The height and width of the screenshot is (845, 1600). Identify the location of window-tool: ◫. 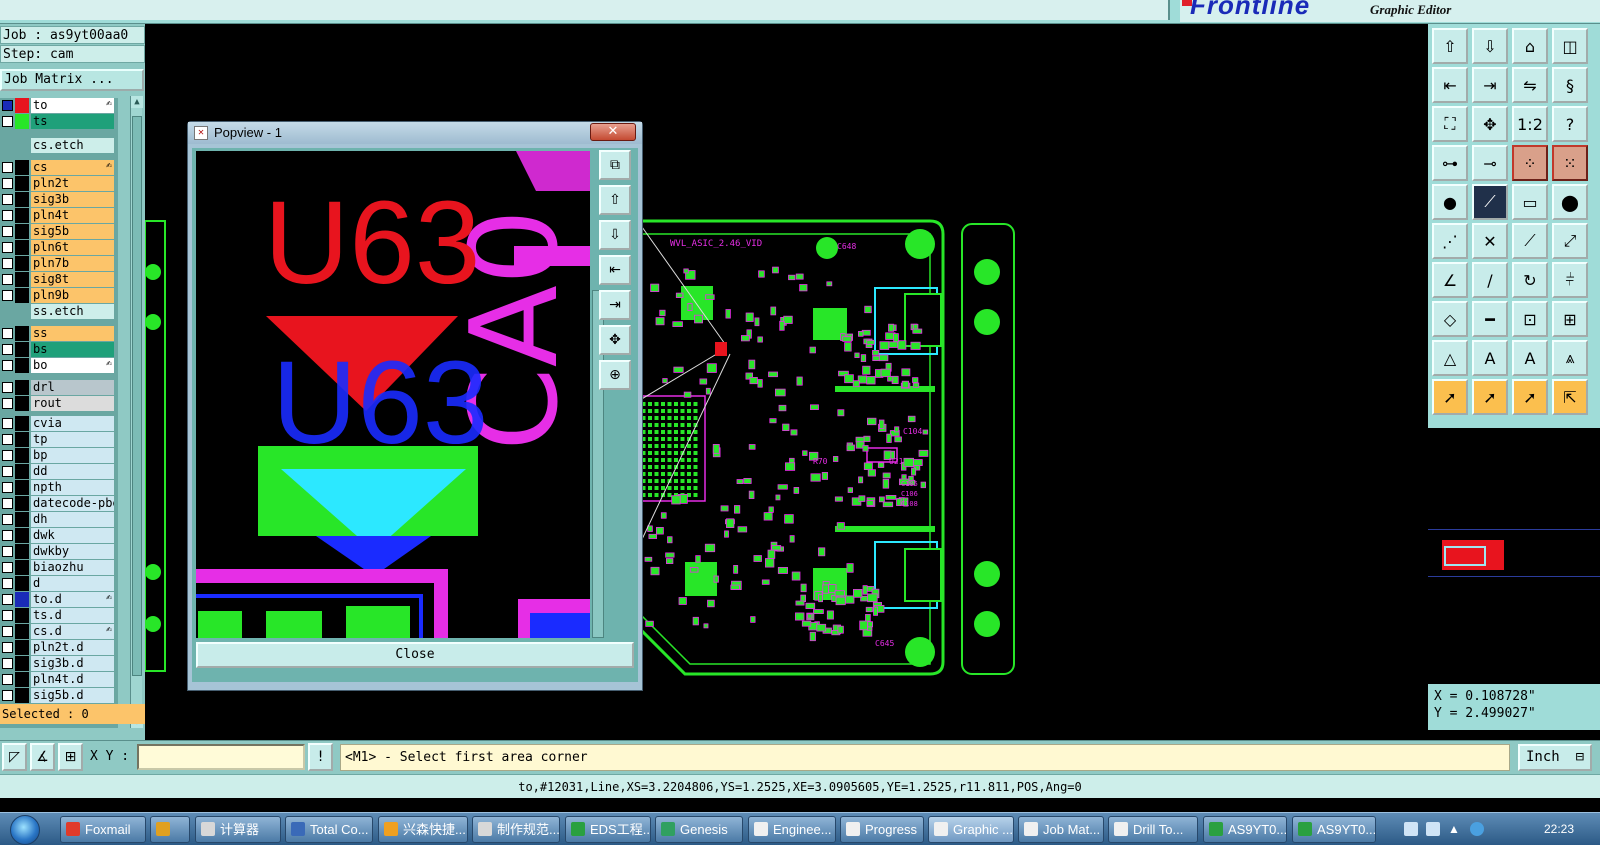
(1570, 46).